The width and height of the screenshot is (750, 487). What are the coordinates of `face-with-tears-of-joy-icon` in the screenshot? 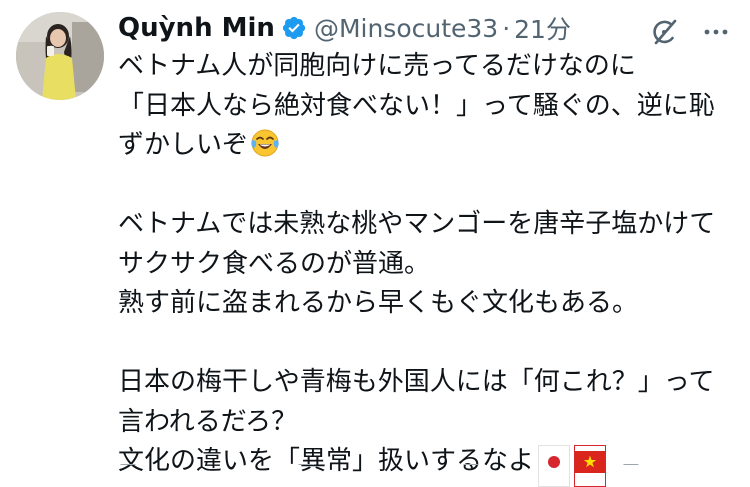 It's located at (265, 149).